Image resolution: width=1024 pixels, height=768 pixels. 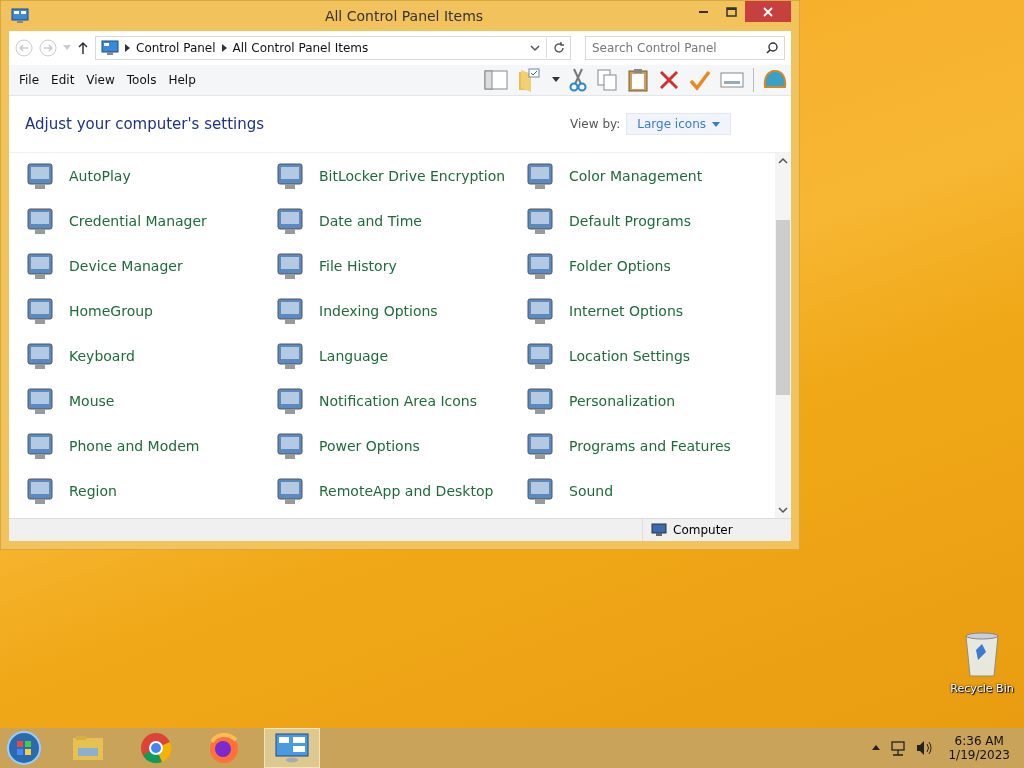 I want to click on firefox-icon, so click(x=224, y=748).